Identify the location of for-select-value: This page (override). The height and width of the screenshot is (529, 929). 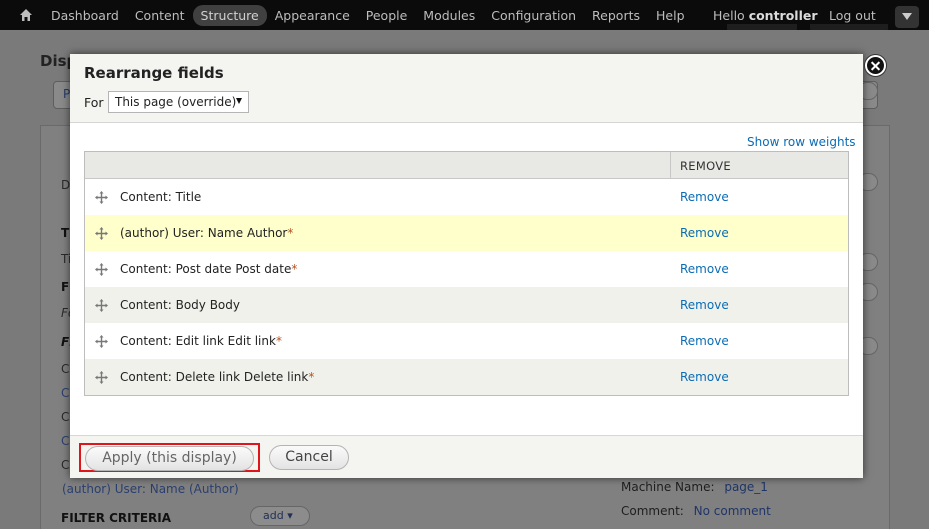
(176, 102).